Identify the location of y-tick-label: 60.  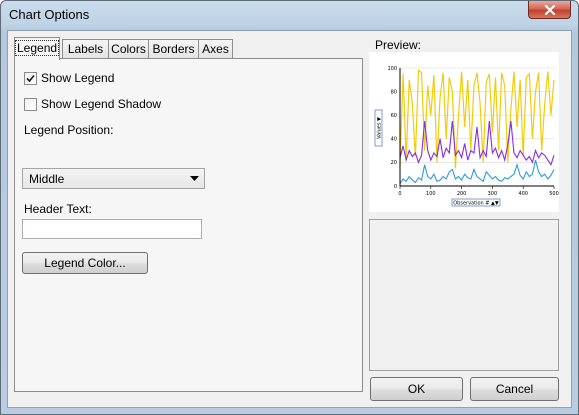
(394, 116).